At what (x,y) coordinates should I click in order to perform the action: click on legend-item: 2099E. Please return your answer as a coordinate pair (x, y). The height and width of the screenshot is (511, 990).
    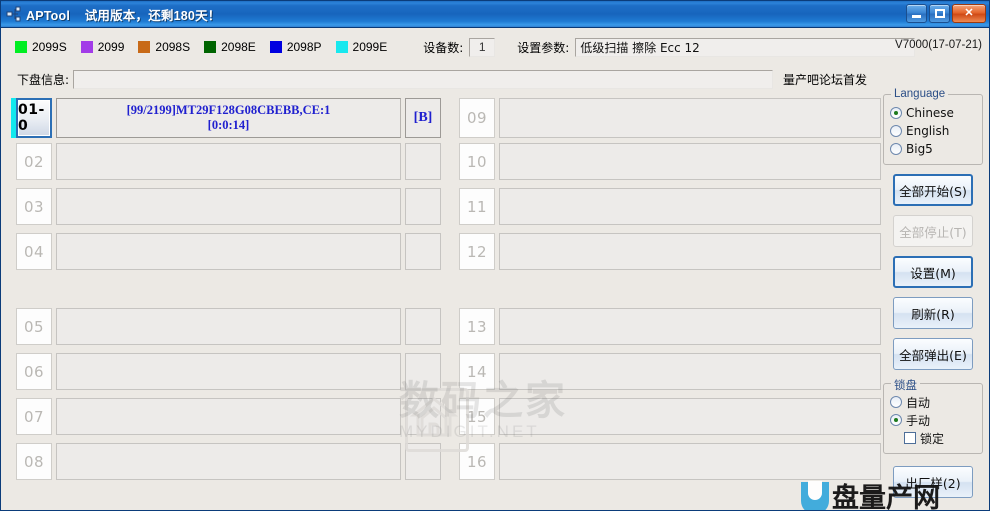
    Looking at the image, I should click on (361, 47).